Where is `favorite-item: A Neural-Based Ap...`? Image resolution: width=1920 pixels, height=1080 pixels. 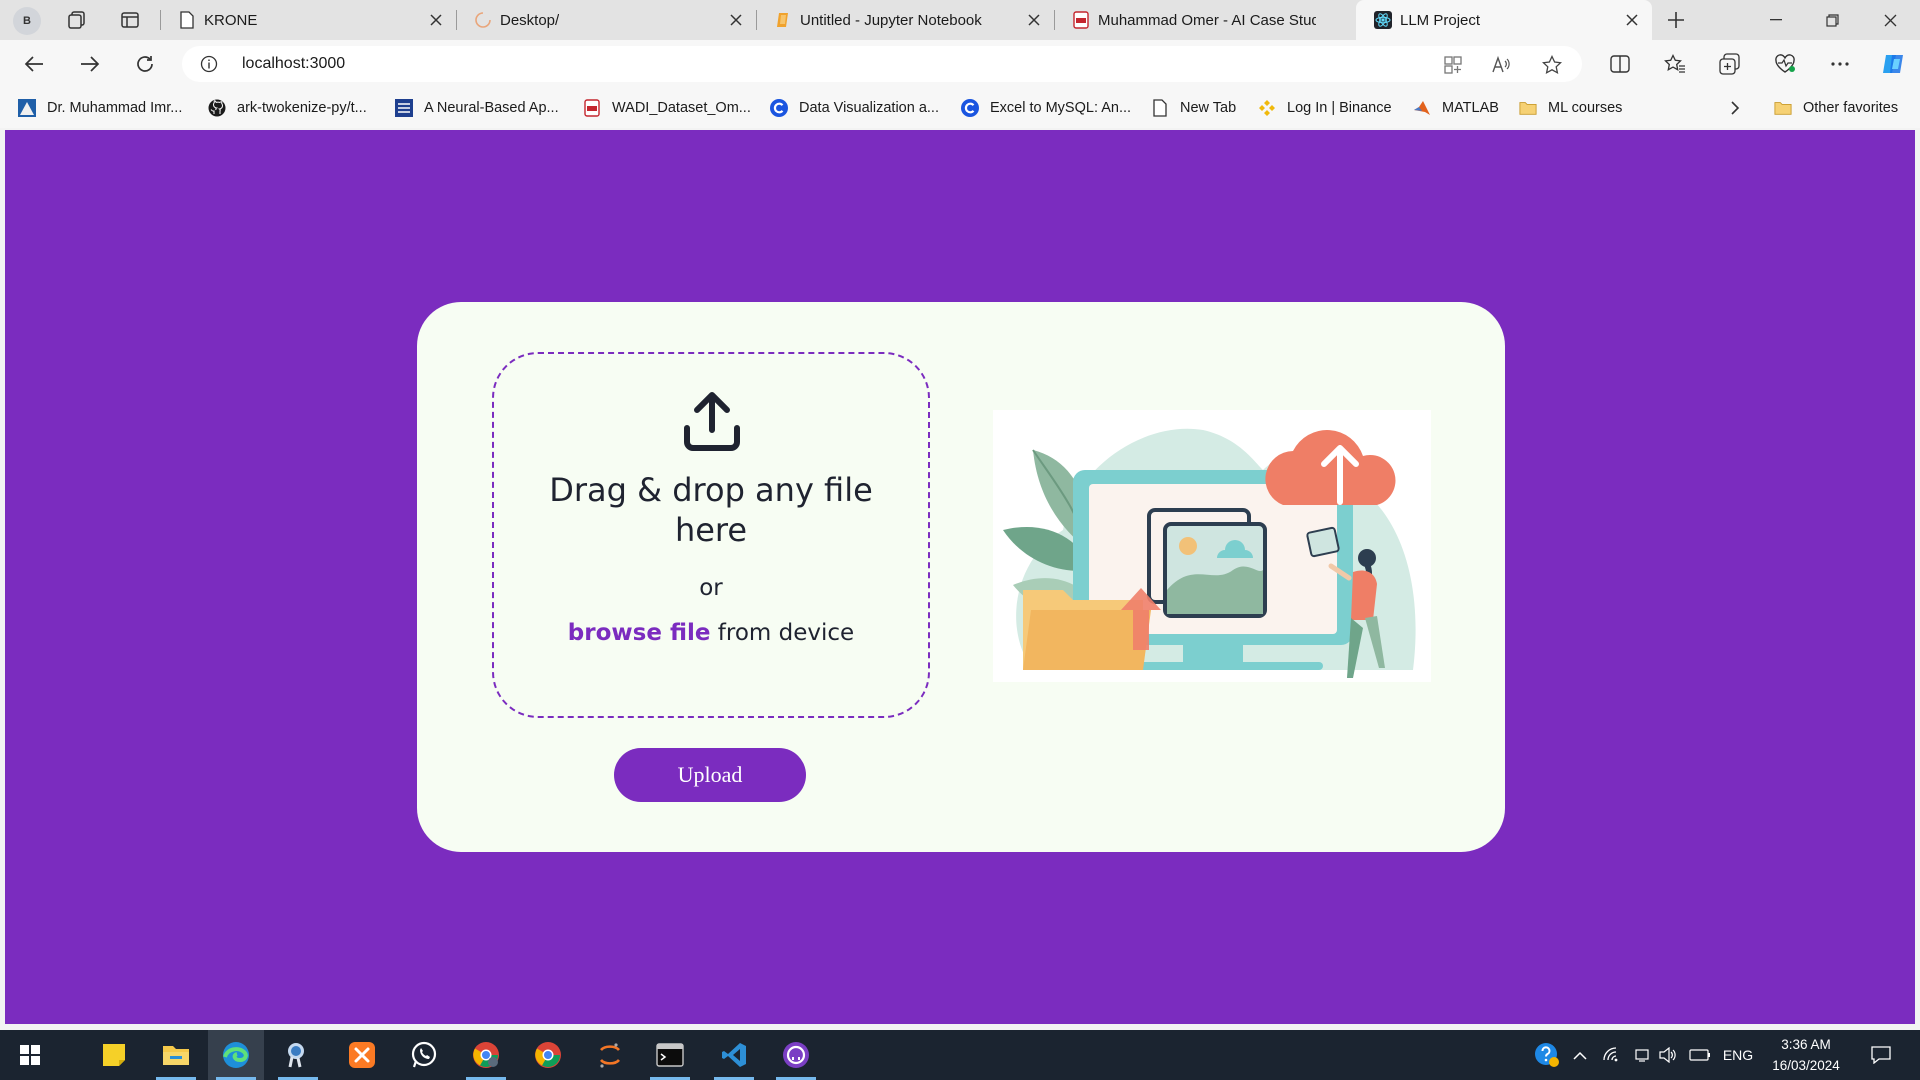
favorite-item: A Neural-Based Ap... is located at coordinates (477, 108).